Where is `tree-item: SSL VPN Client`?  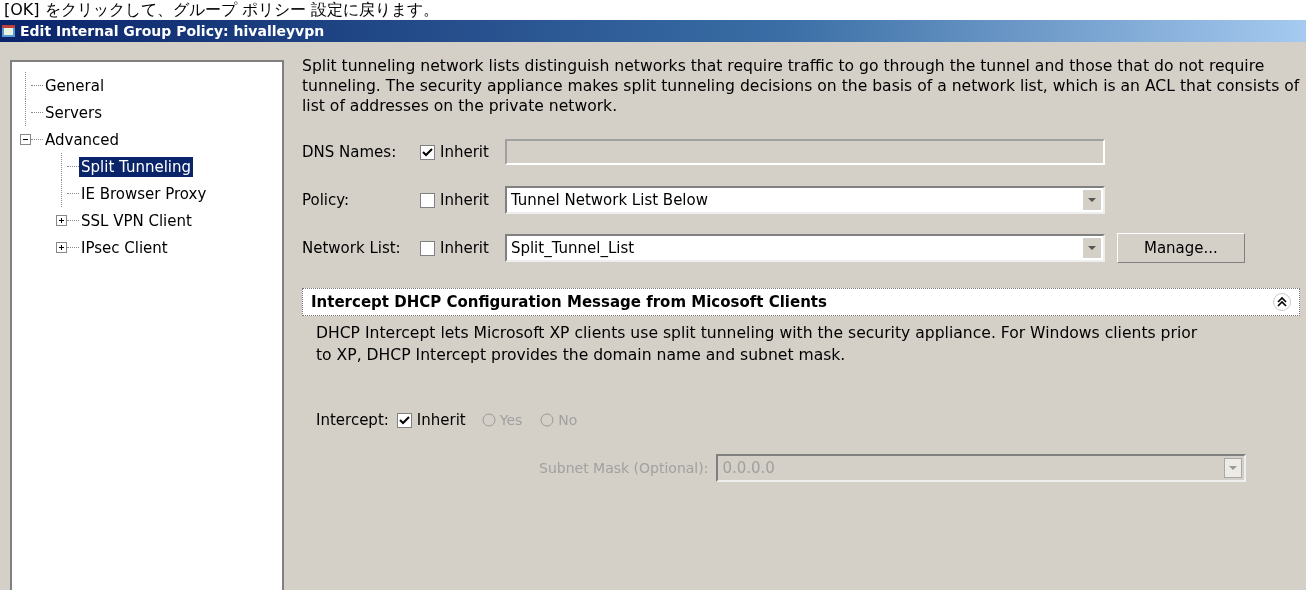
tree-item: SSL VPN Client is located at coordinates (136, 220).